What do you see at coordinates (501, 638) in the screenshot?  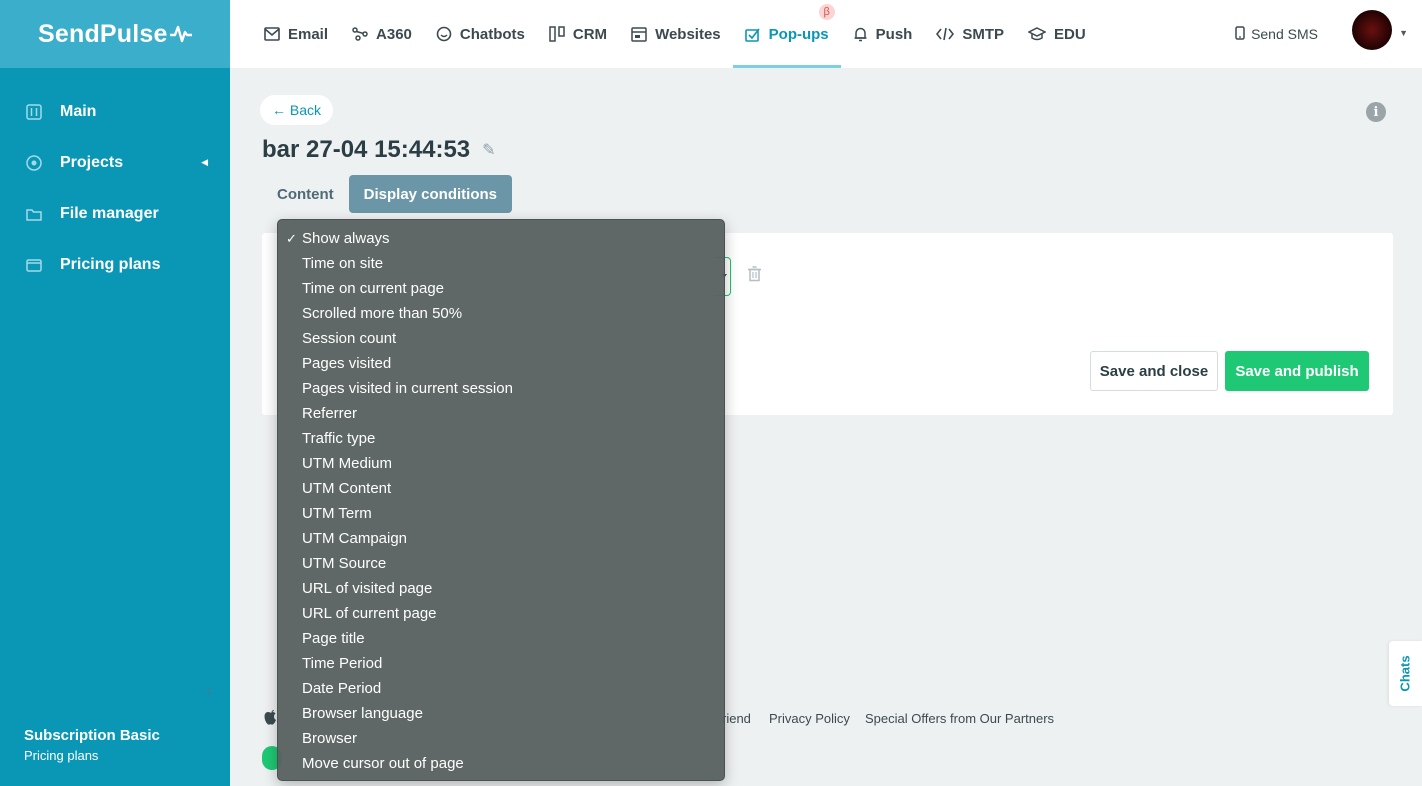 I see `dropdown-option: Page title` at bounding box center [501, 638].